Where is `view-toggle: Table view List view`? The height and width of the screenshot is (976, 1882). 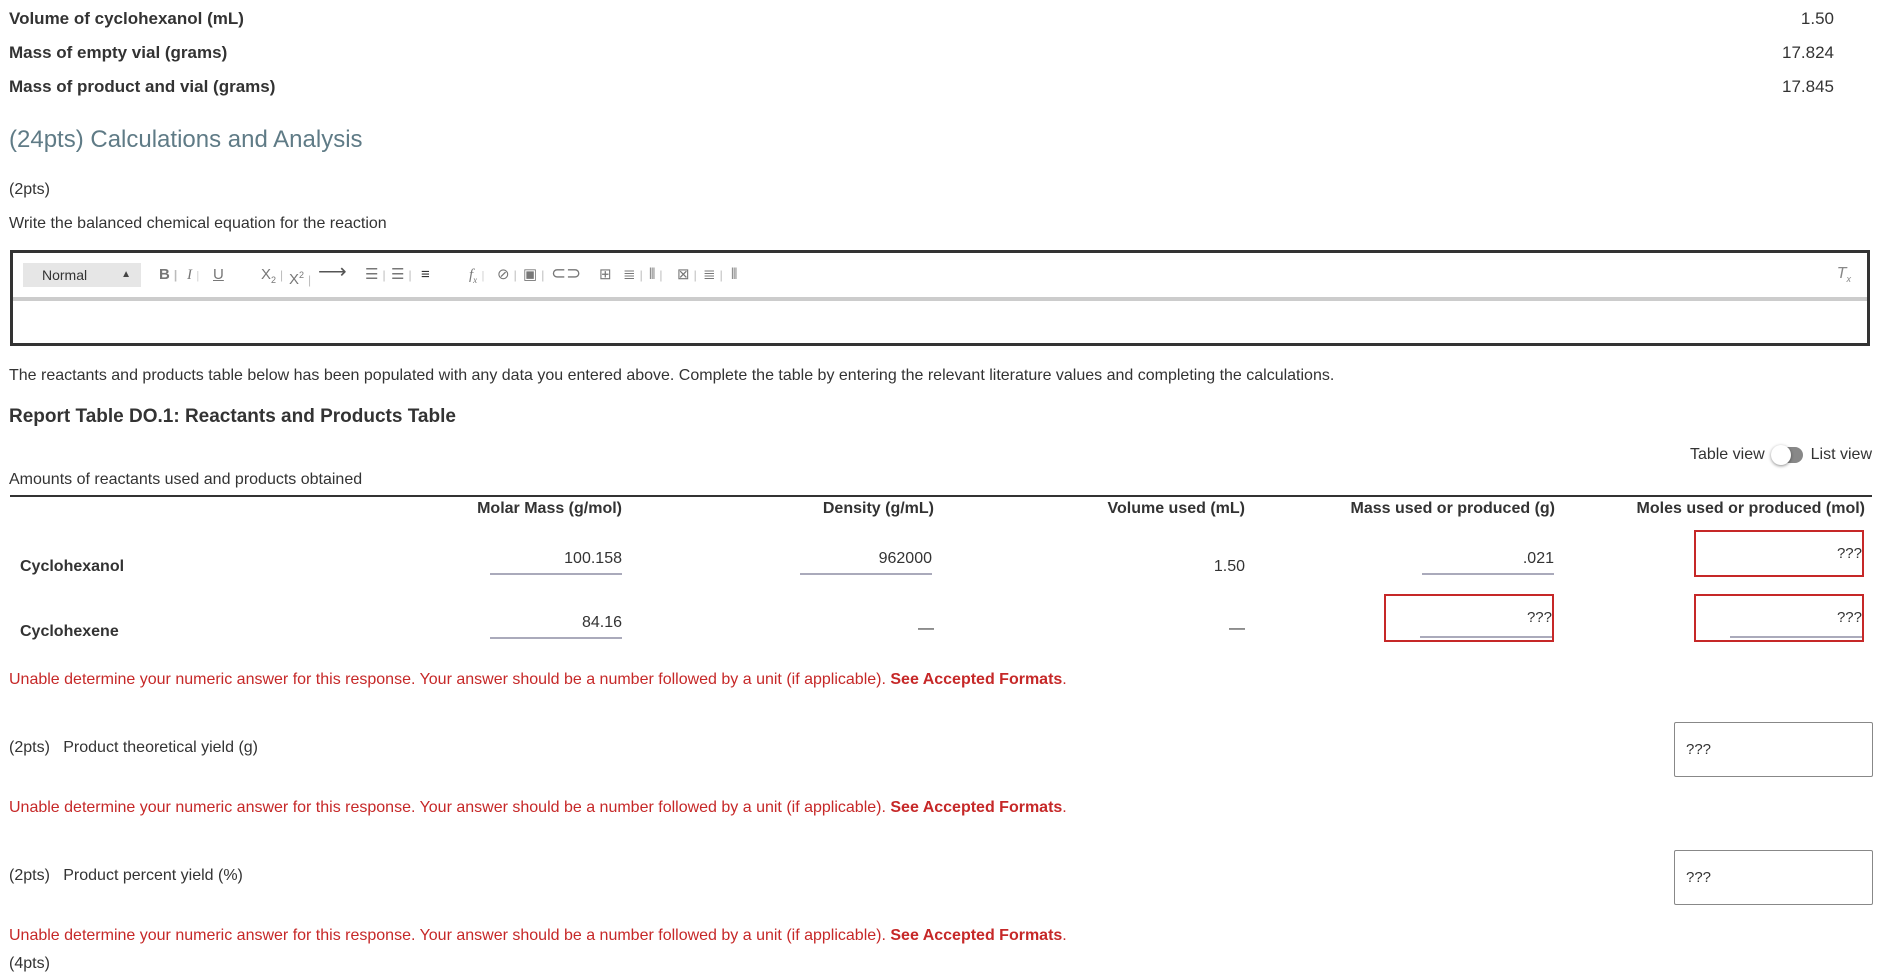
view-toggle: Table view List view is located at coordinates (1780, 455).